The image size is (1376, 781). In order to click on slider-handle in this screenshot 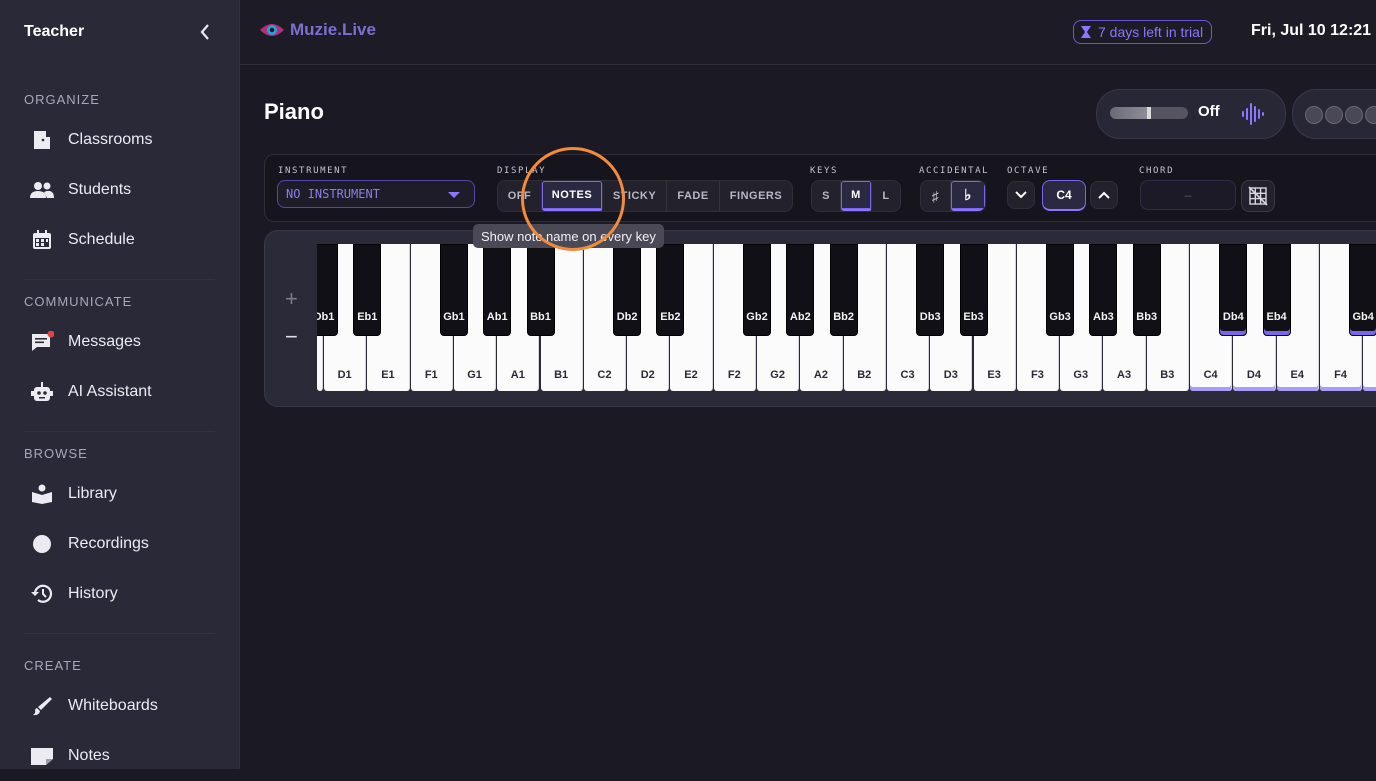, I will do `click(1149, 113)`.